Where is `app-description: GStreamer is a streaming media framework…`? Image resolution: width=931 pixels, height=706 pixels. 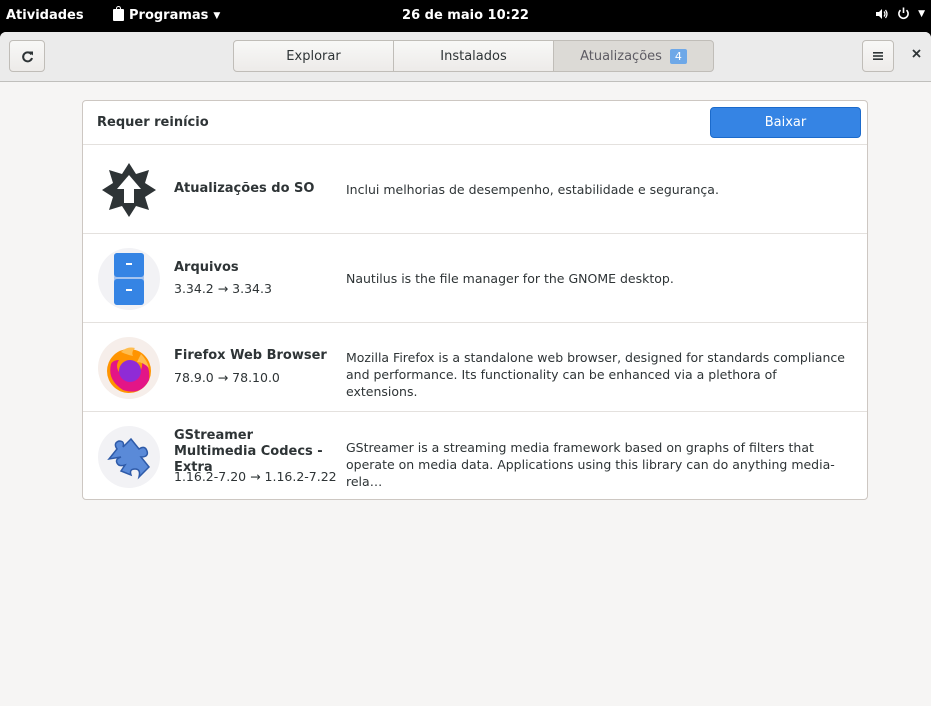
app-description: GStreamer is a streaming media framework… is located at coordinates (590, 464).